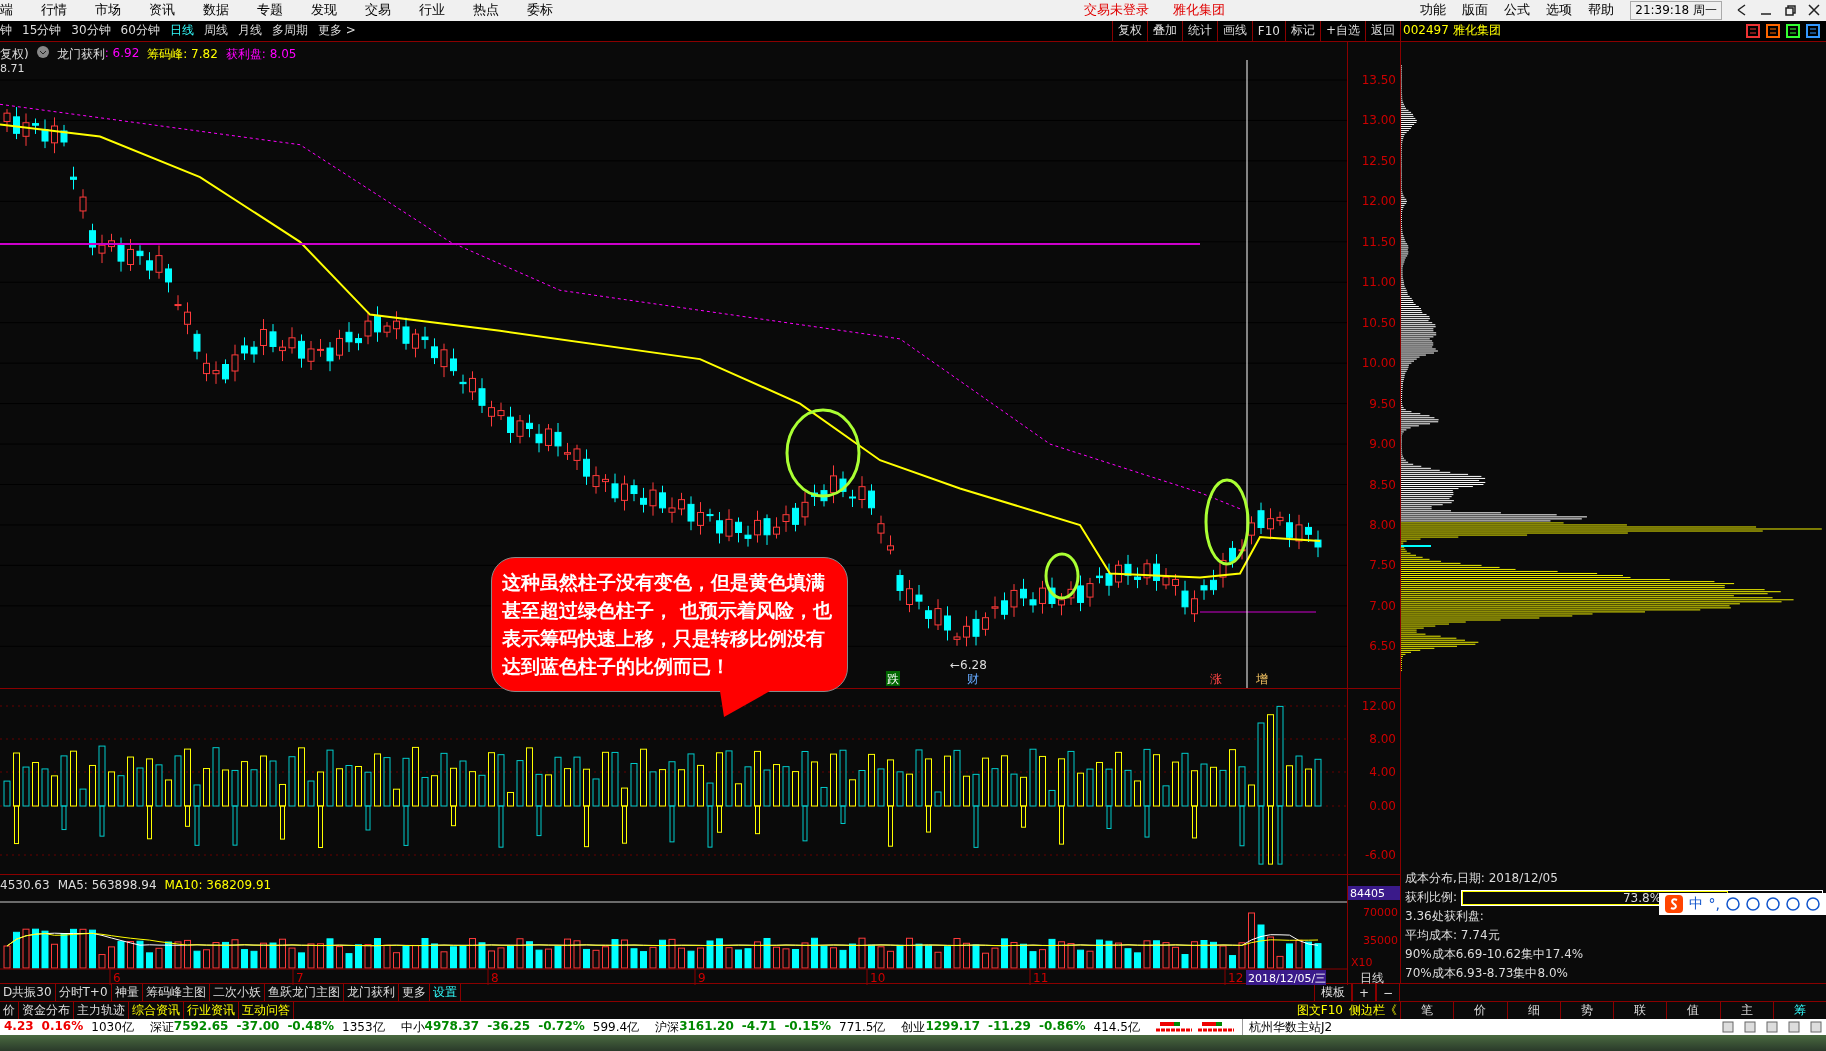  Describe the element at coordinates (1129, 31) in the screenshot. I see `toolbar-button: 复权` at that location.